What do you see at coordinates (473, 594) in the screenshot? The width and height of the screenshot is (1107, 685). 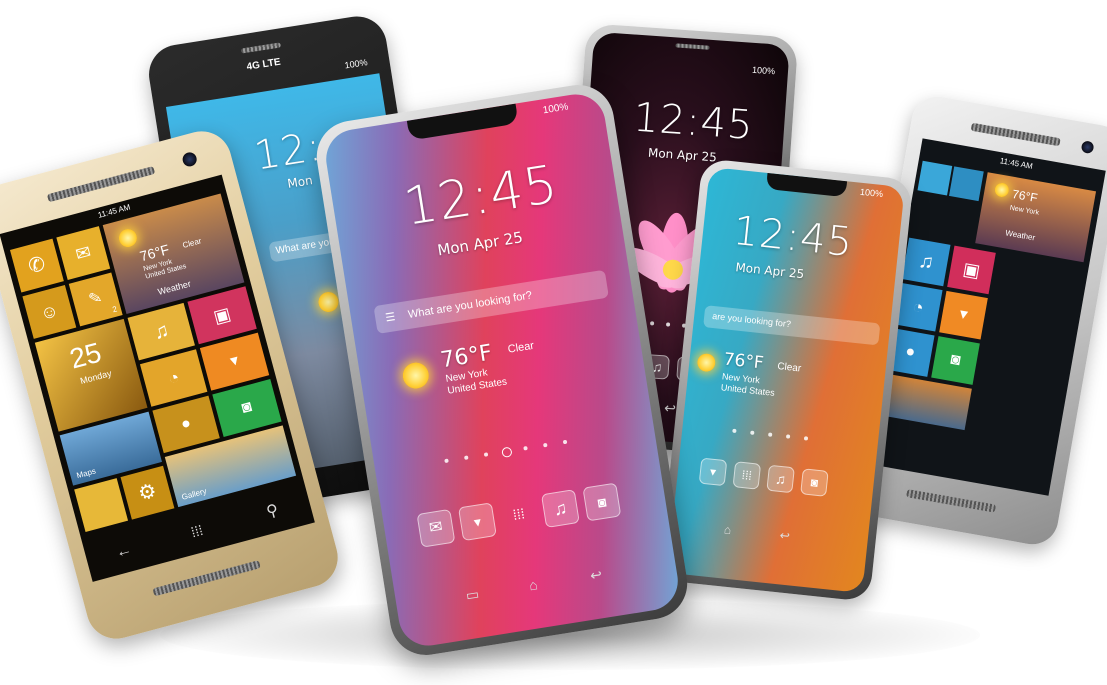 I see `recent-apps-button: ▭` at bounding box center [473, 594].